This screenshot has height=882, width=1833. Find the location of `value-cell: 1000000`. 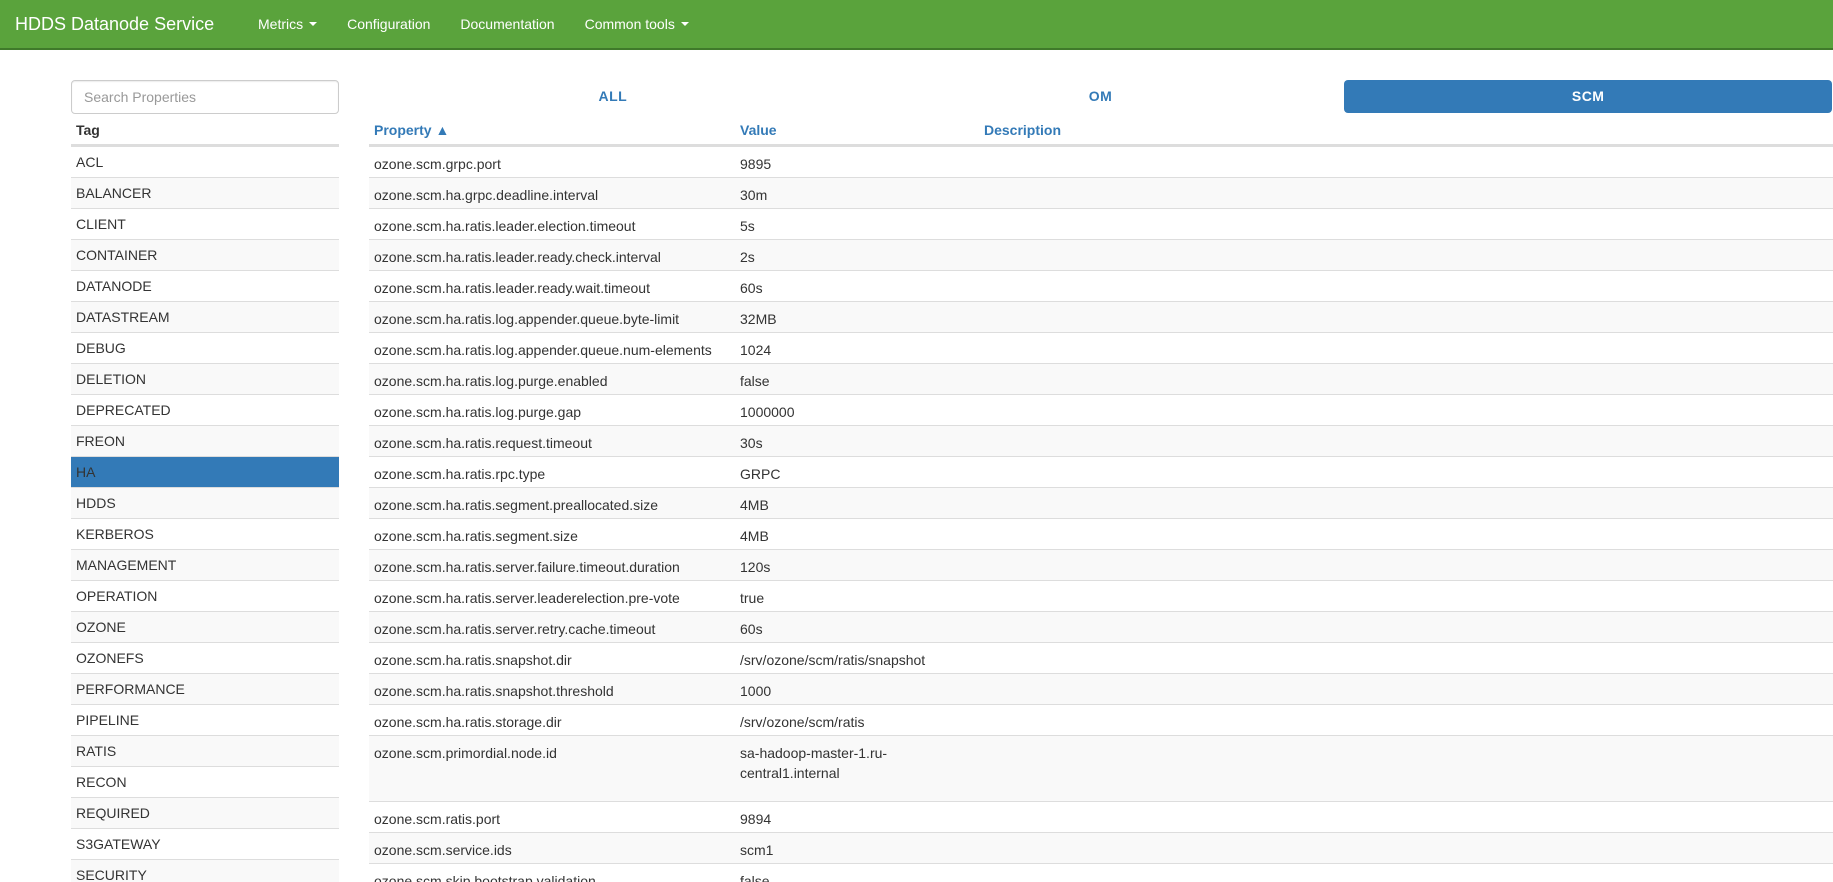

value-cell: 1000000 is located at coordinates (767, 412).